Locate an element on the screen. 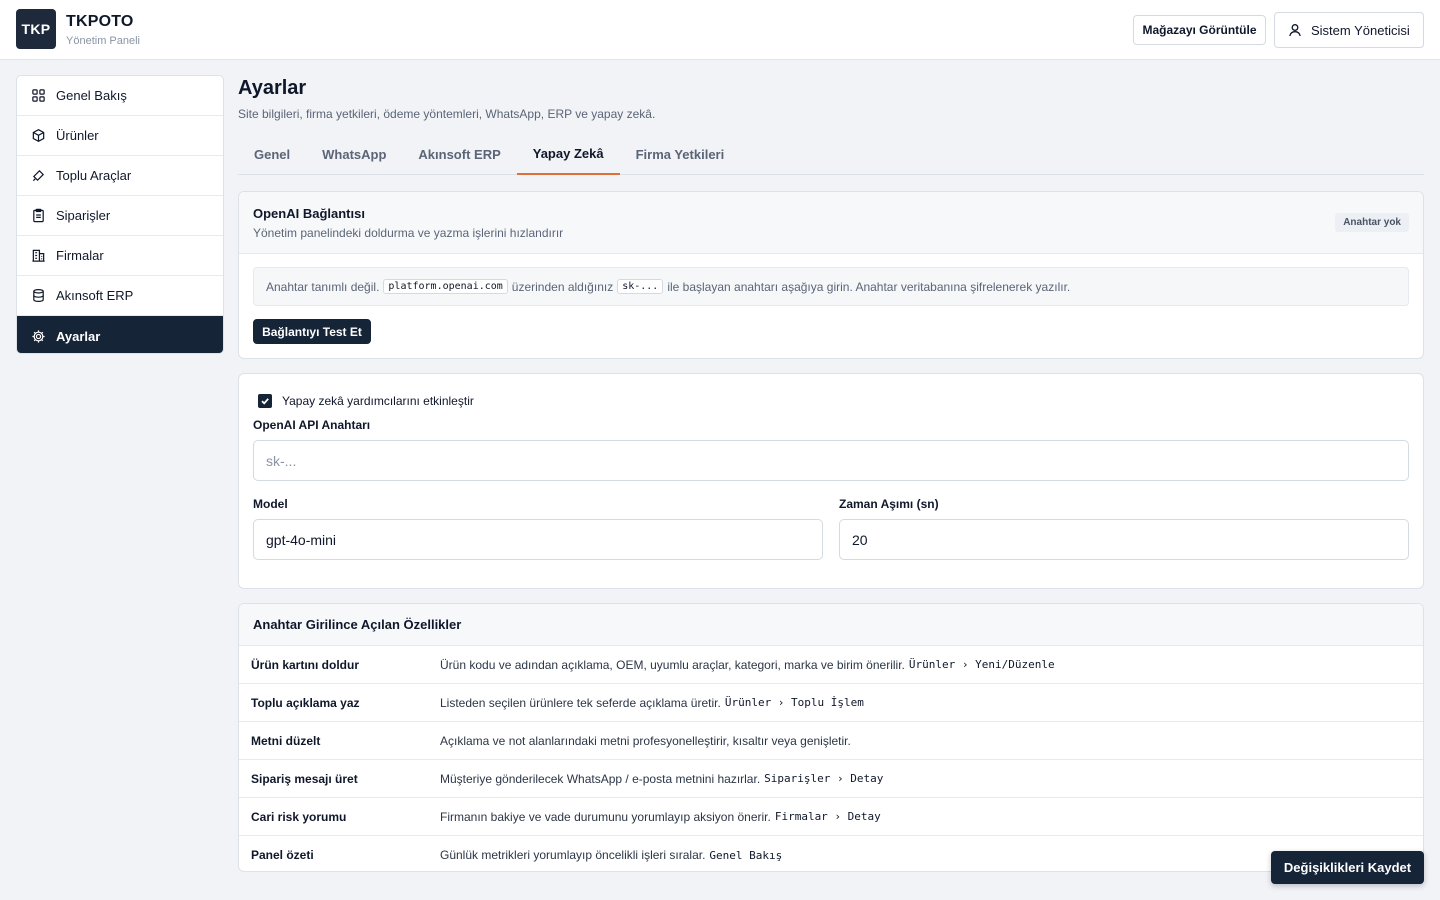 The image size is (1440, 900). feature-path: Ürünler › Yeni/Düzenle is located at coordinates (981, 664).